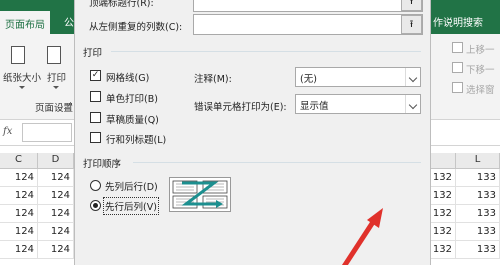 This screenshot has width=500, height=265. Describe the element at coordinates (69, 21) in the screenshot. I see `tab-formulas: 公` at that location.